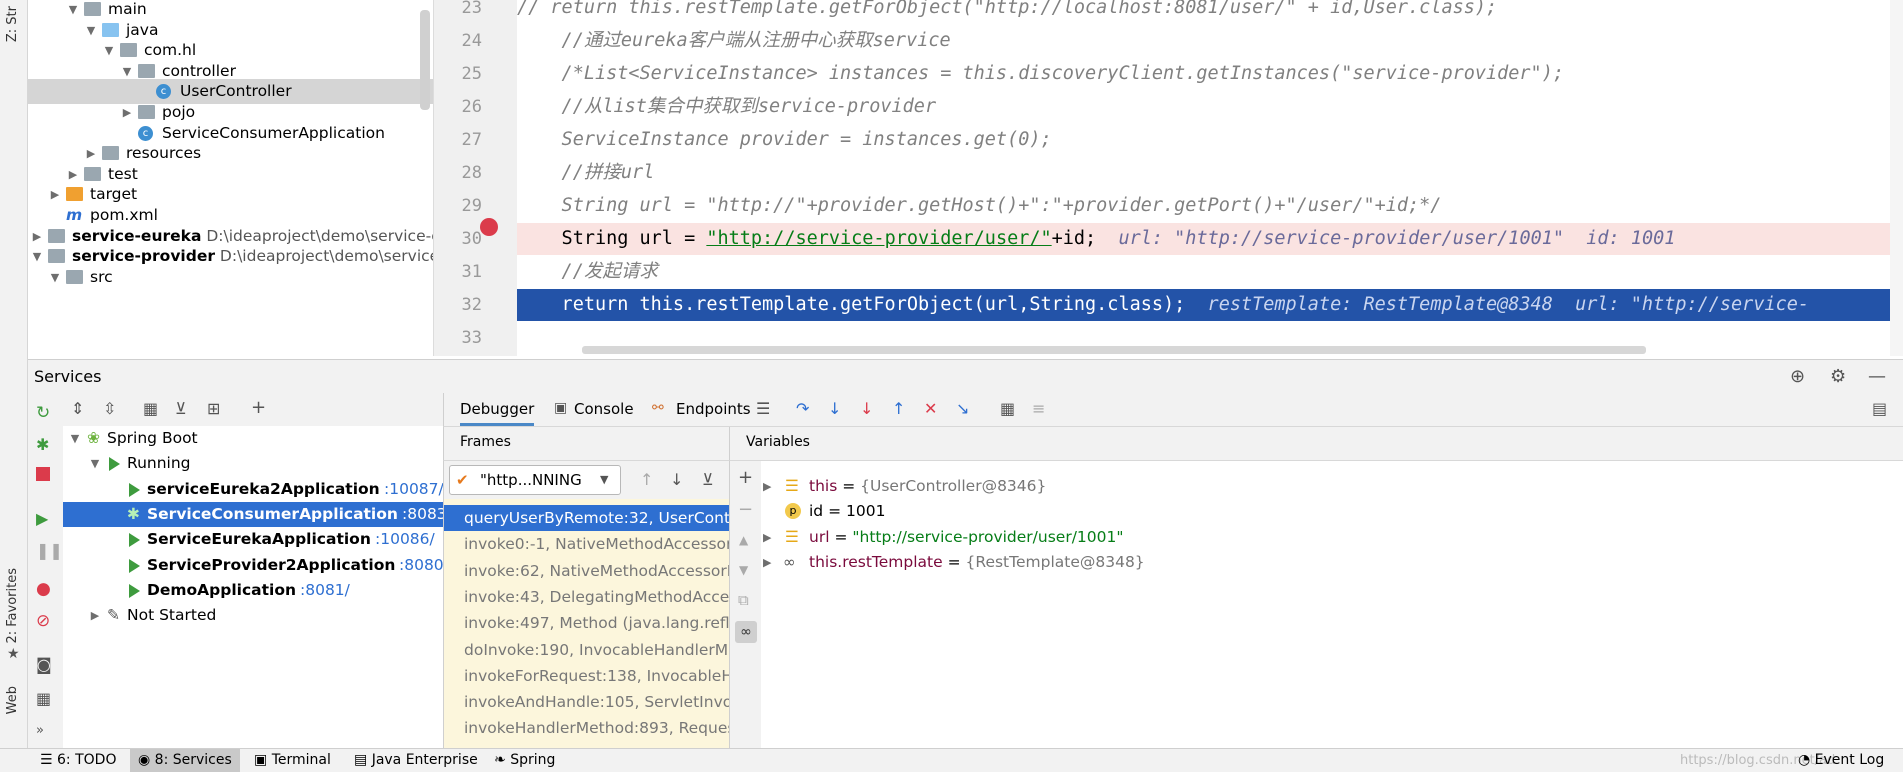  Describe the element at coordinates (743, 600) in the screenshot. I see `copy-icon: ⧉` at that location.